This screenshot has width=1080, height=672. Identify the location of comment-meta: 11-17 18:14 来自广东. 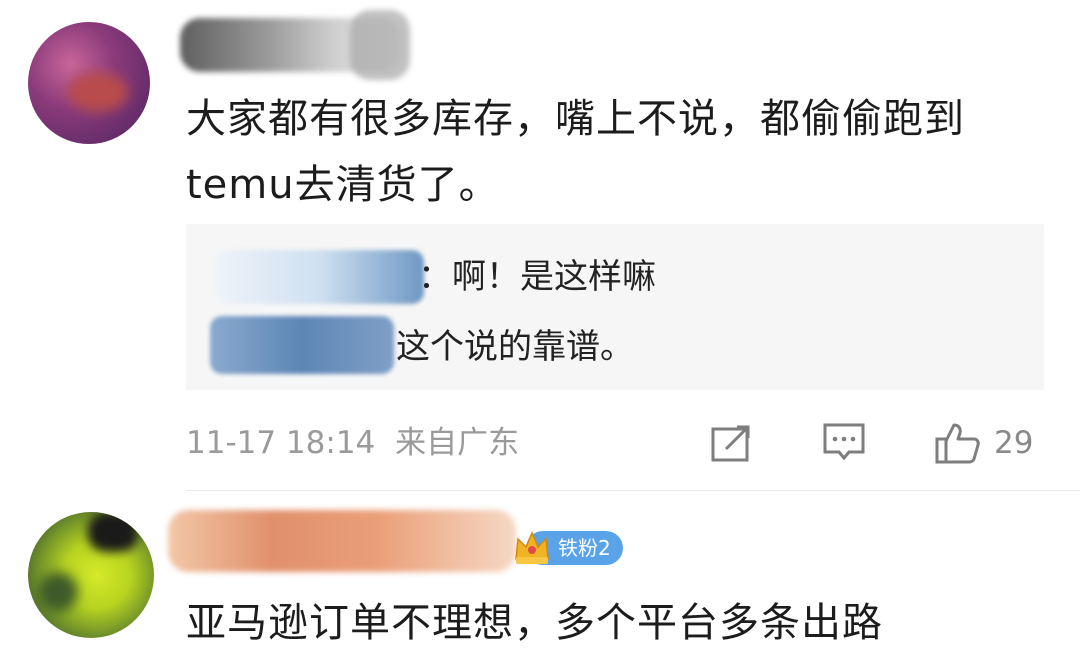
(352, 443).